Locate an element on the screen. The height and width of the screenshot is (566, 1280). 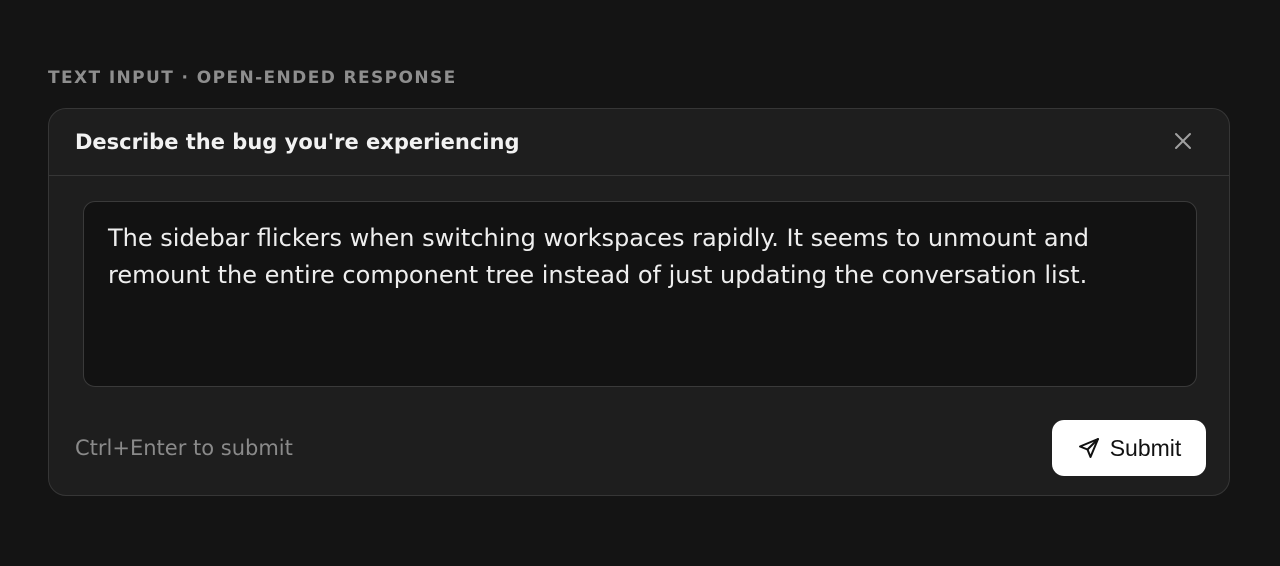
card-title: Describe the bug you're experiencing is located at coordinates (297, 142).